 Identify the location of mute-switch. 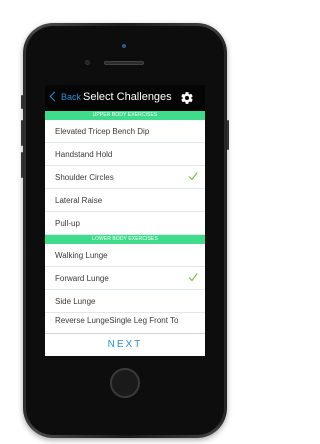
(22, 102).